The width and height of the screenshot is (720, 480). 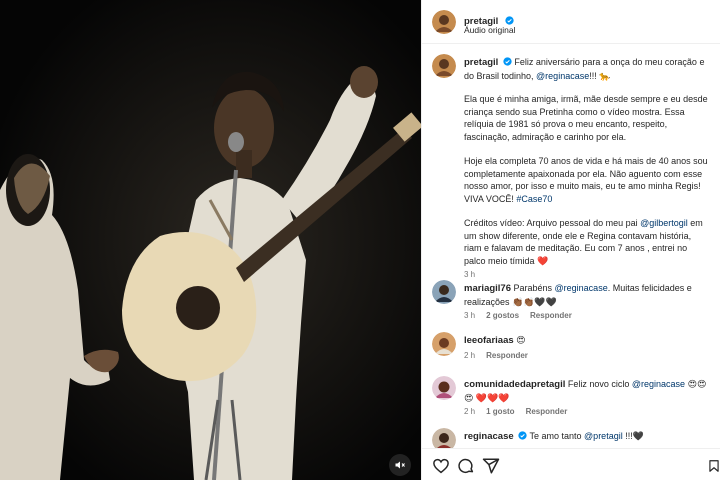 What do you see at coordinates (571, 464) in the screenshot?
I see `post-action-bar` at bounding box center [571, 464].